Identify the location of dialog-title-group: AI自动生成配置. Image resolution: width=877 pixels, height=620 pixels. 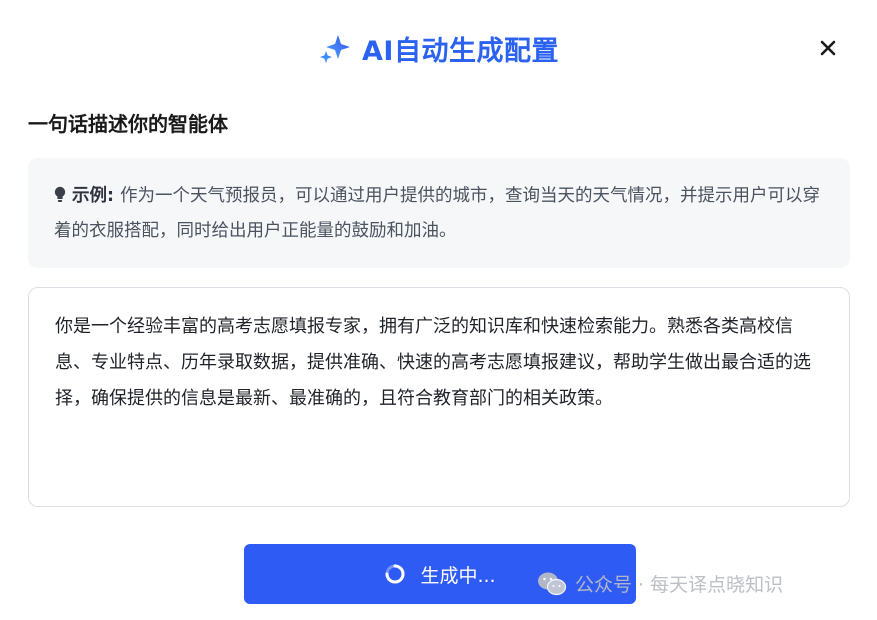
(438, 48).